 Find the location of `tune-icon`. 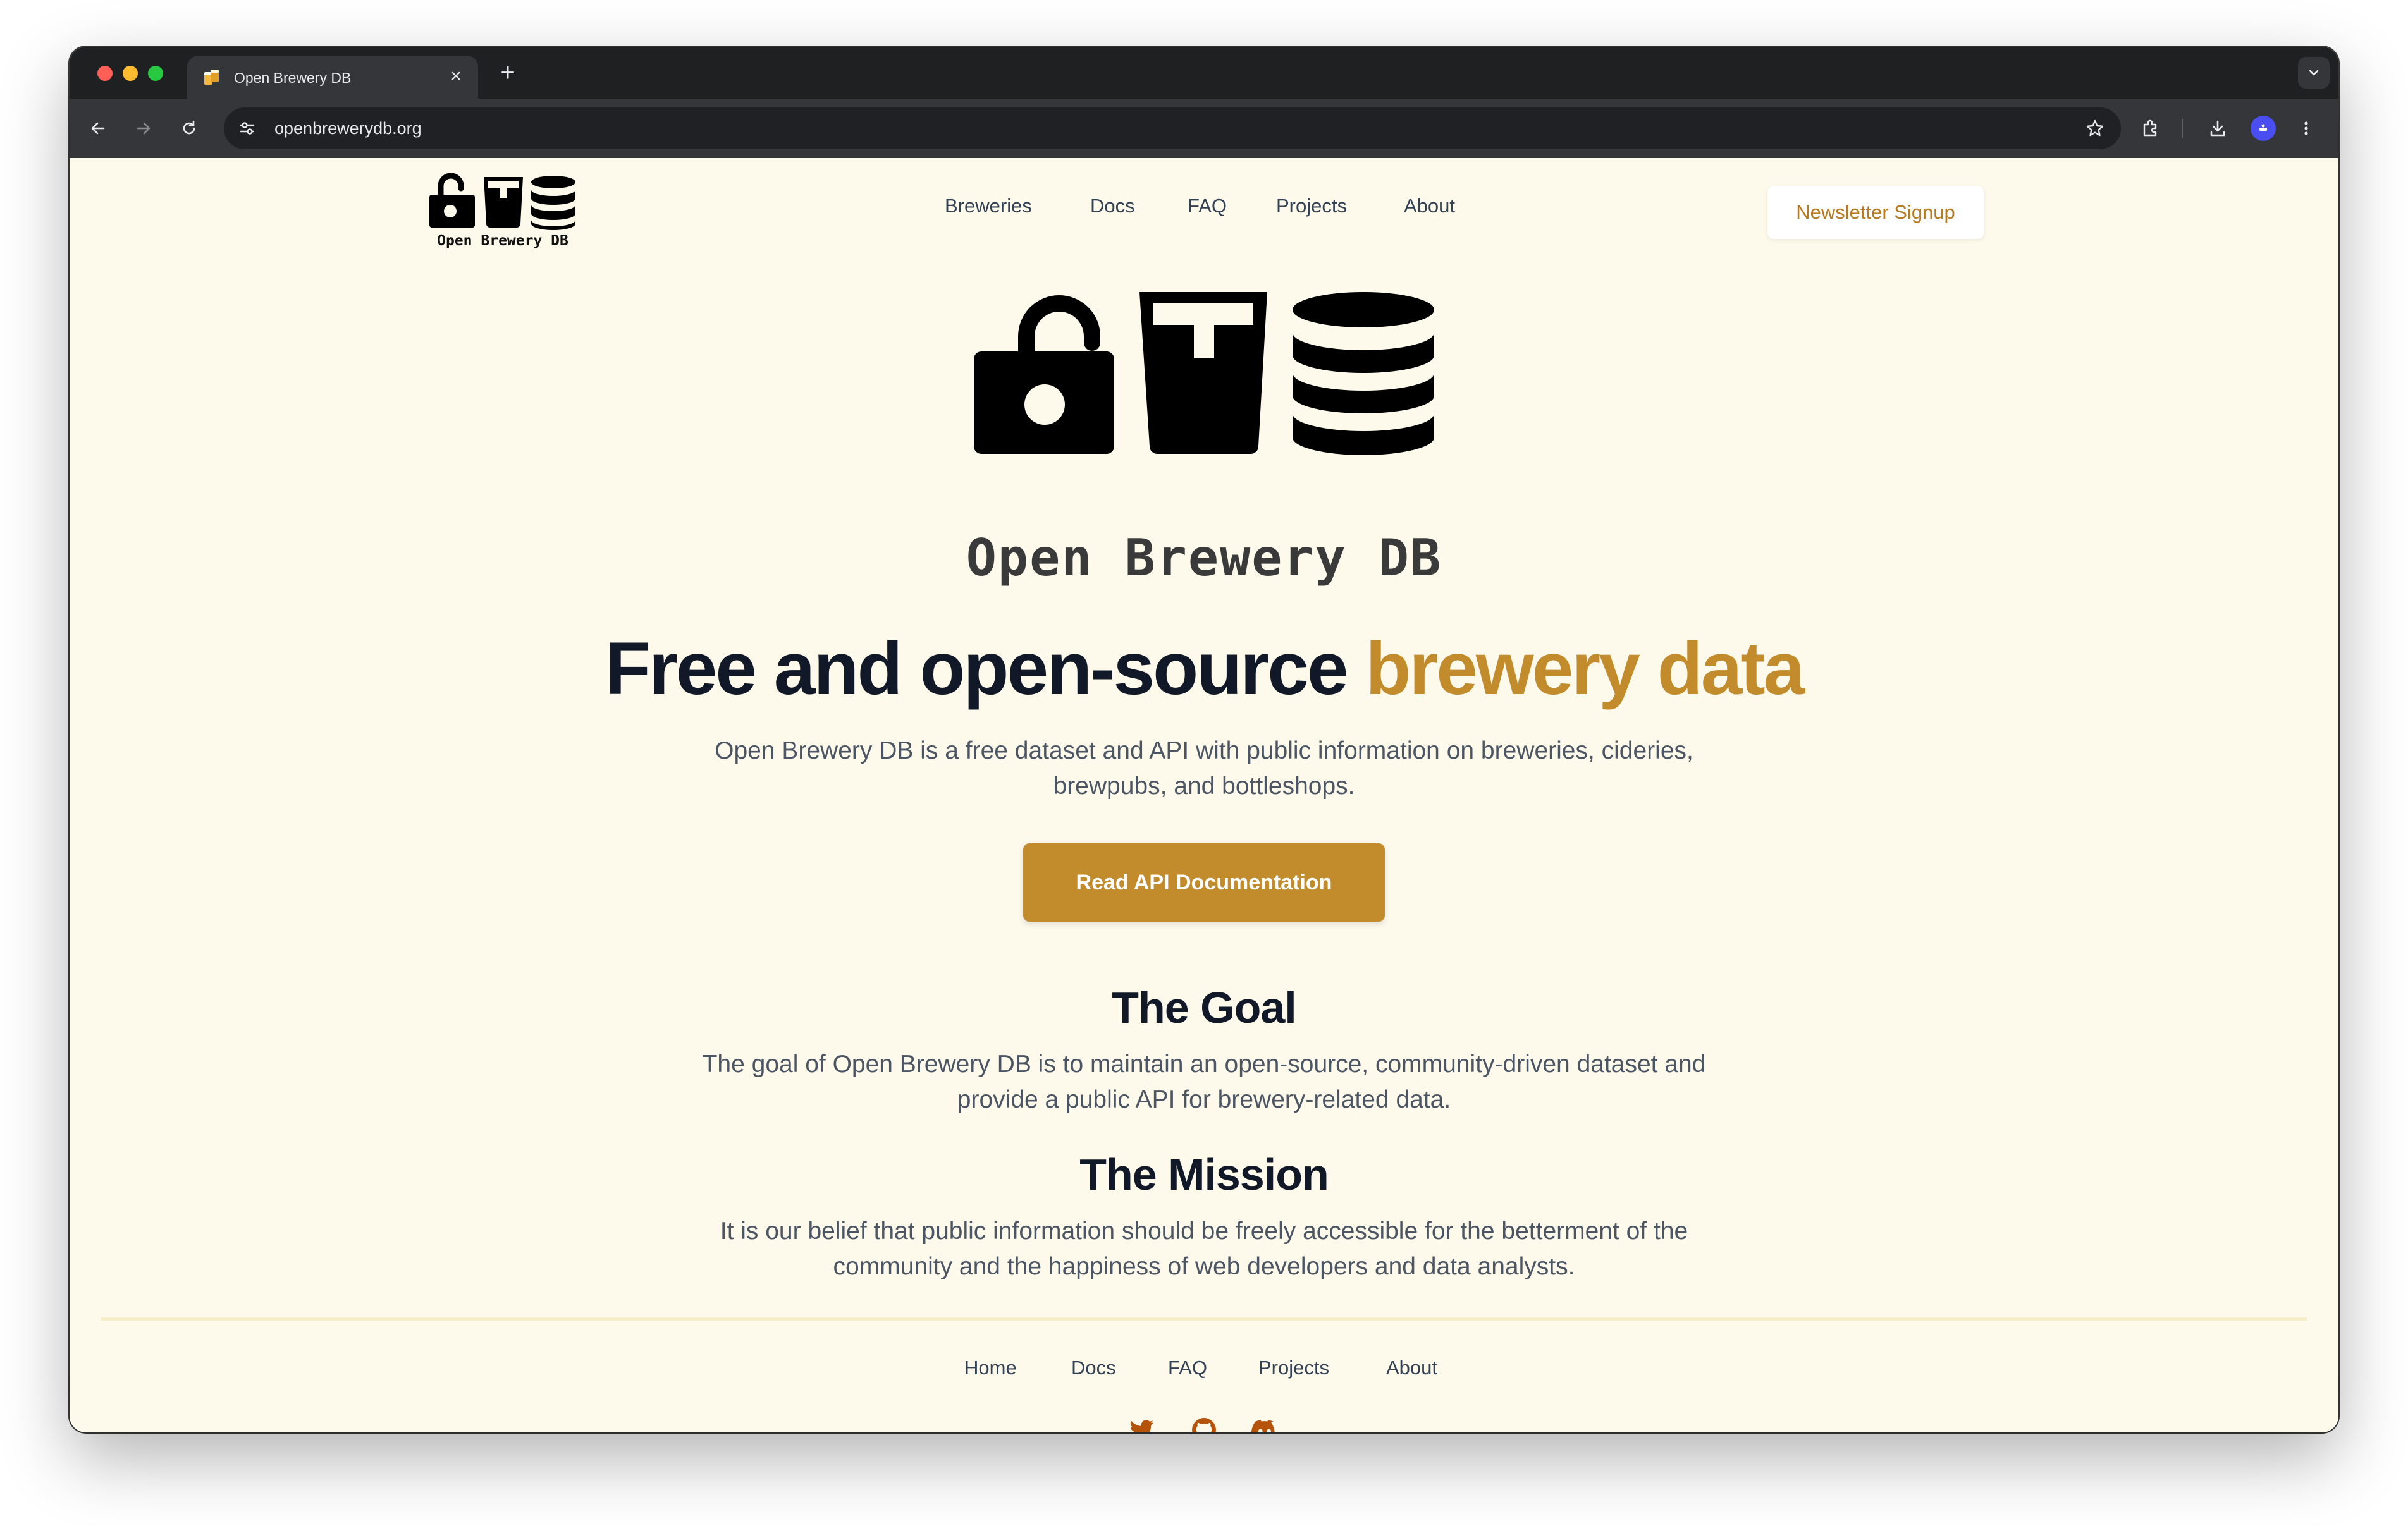

tune-icon is located at coordinates (247, 128).